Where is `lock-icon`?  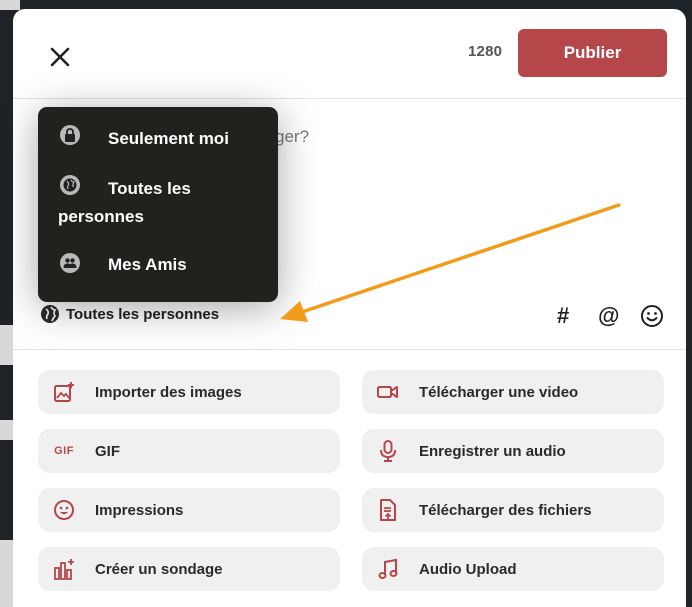
lock-icon is located at coordinates (70, 135).